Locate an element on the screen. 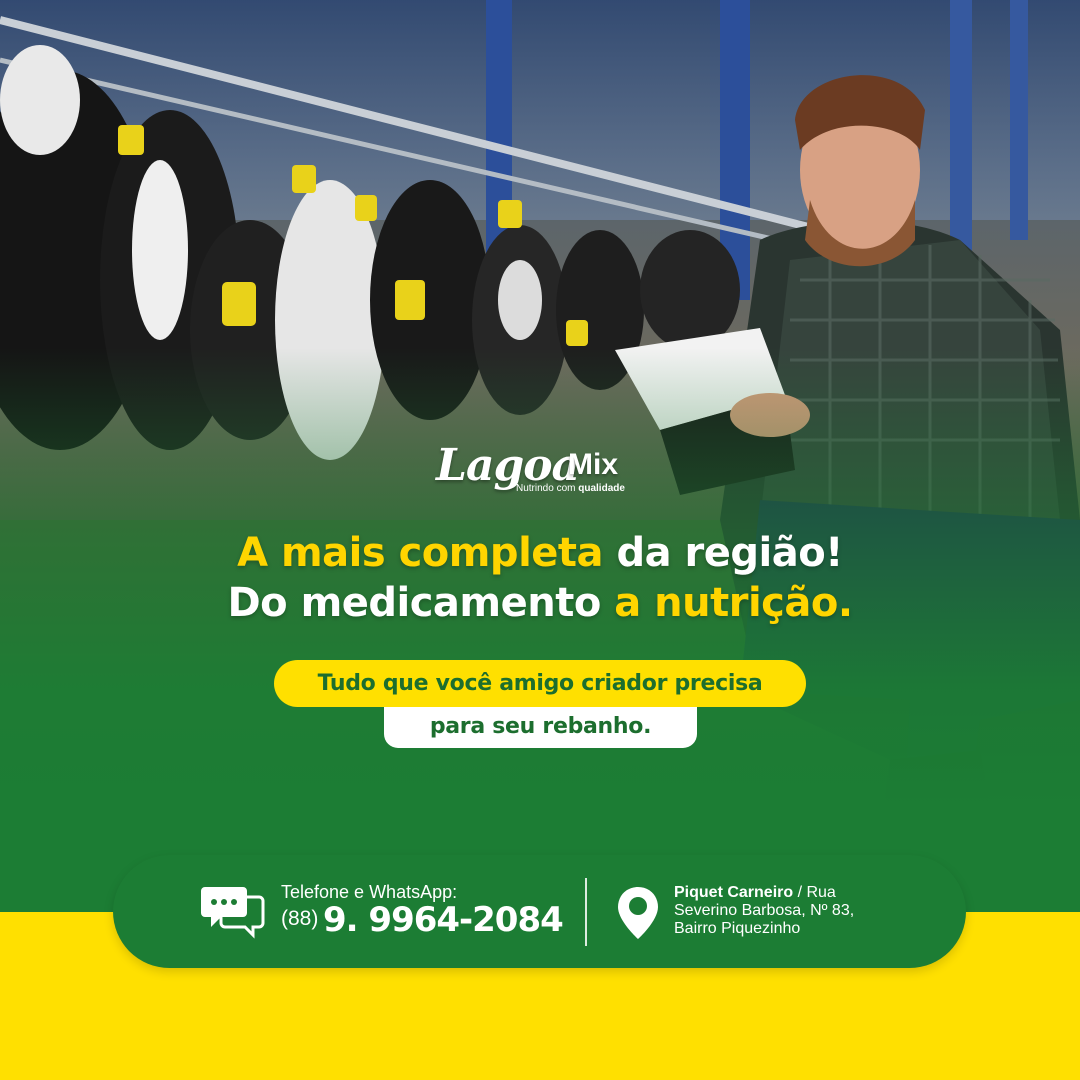  location-pin-icon is located at coordinates (638, 913).